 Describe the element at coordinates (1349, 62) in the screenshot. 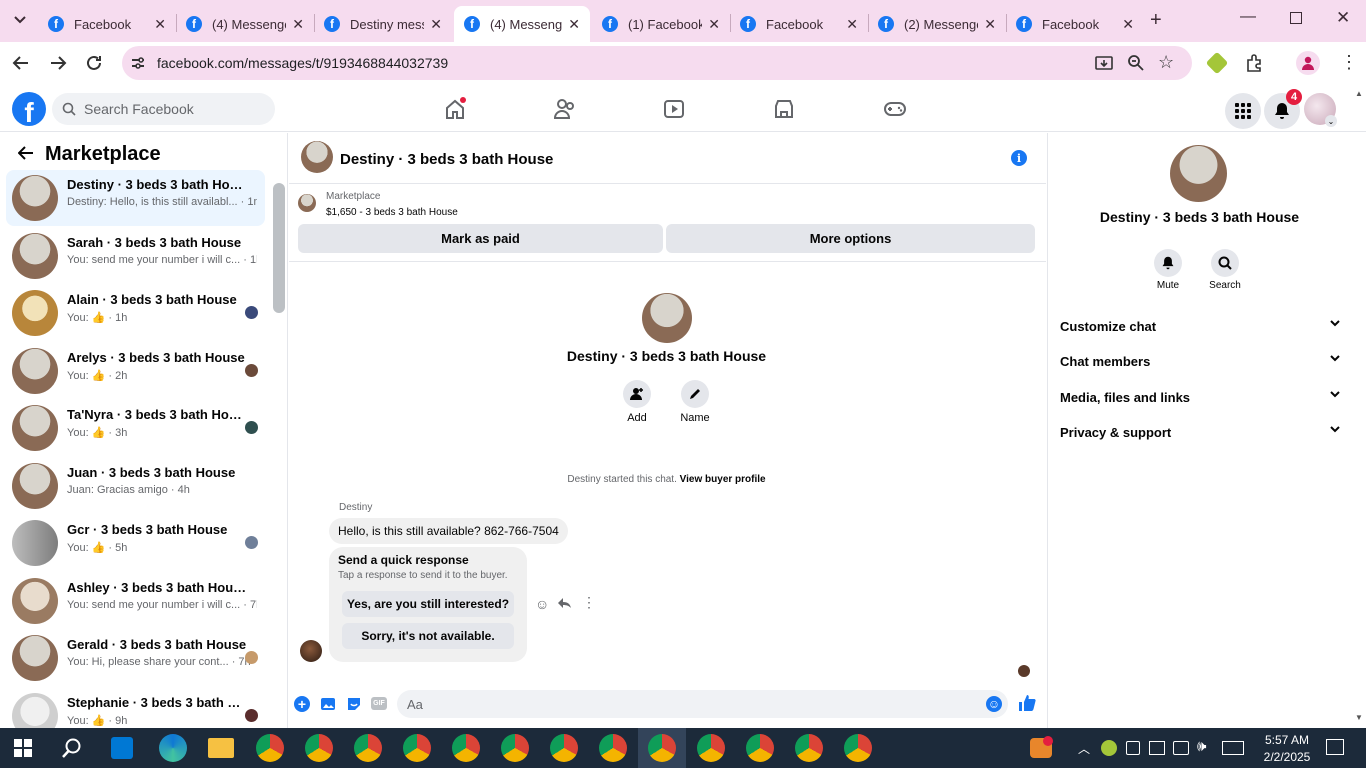

I see `browser-menu-icon: ⋮` at that location.